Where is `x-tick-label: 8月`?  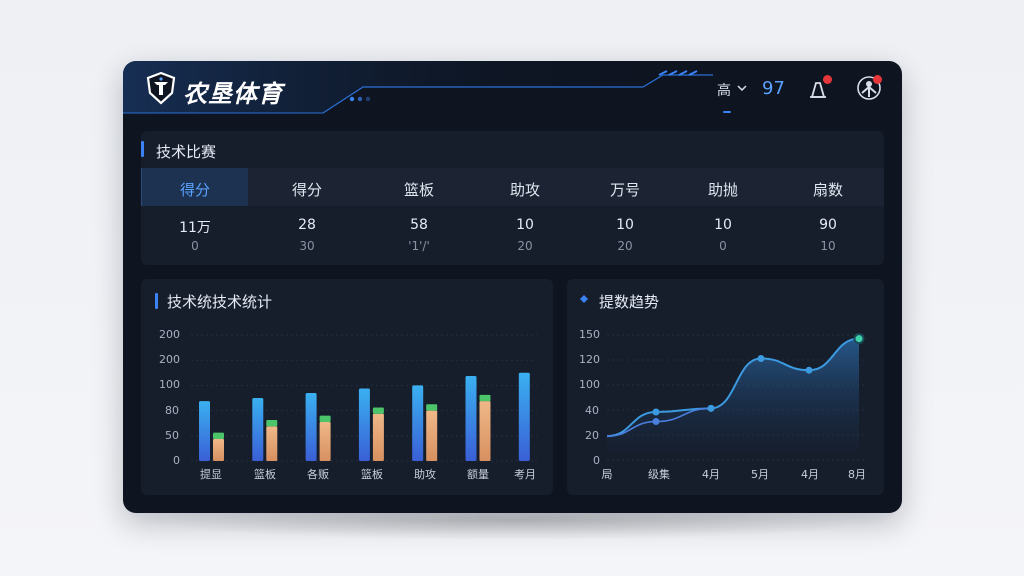
x-tick-label: 8月 is located at coordinates (857, 474).